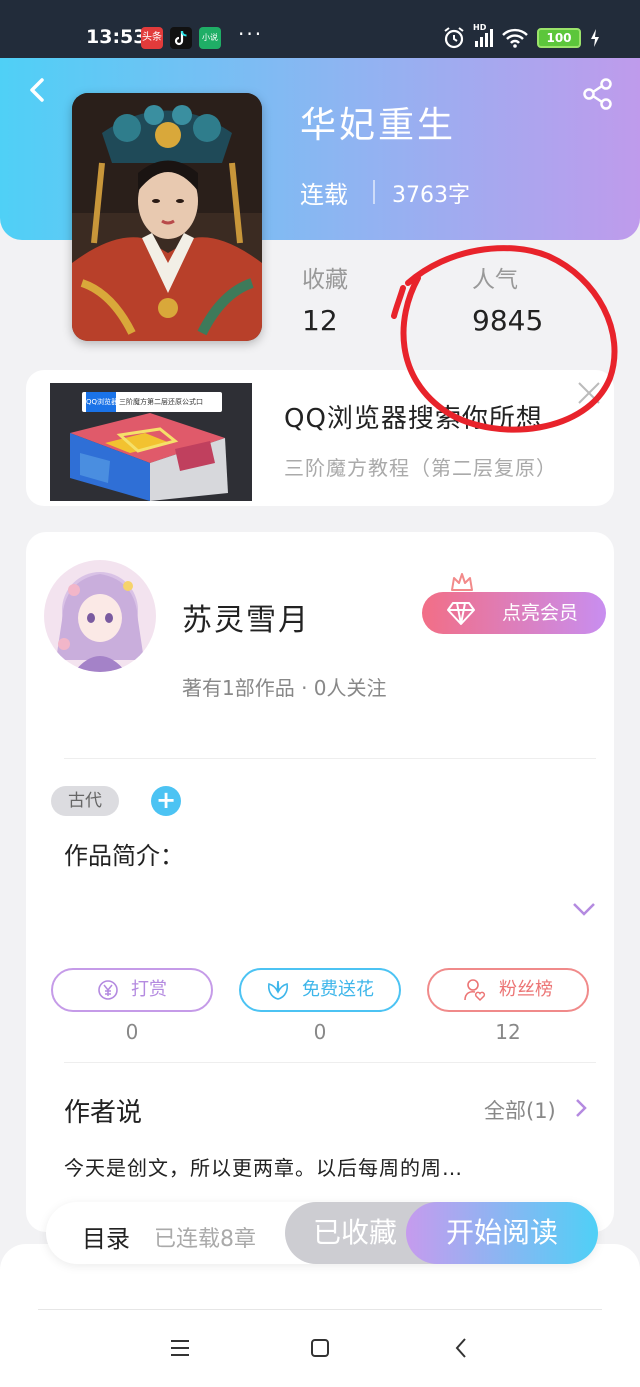 This screenshot has height=1387, width=640. I want to click on author-name: 苏灵雪月, so click(246, 620).